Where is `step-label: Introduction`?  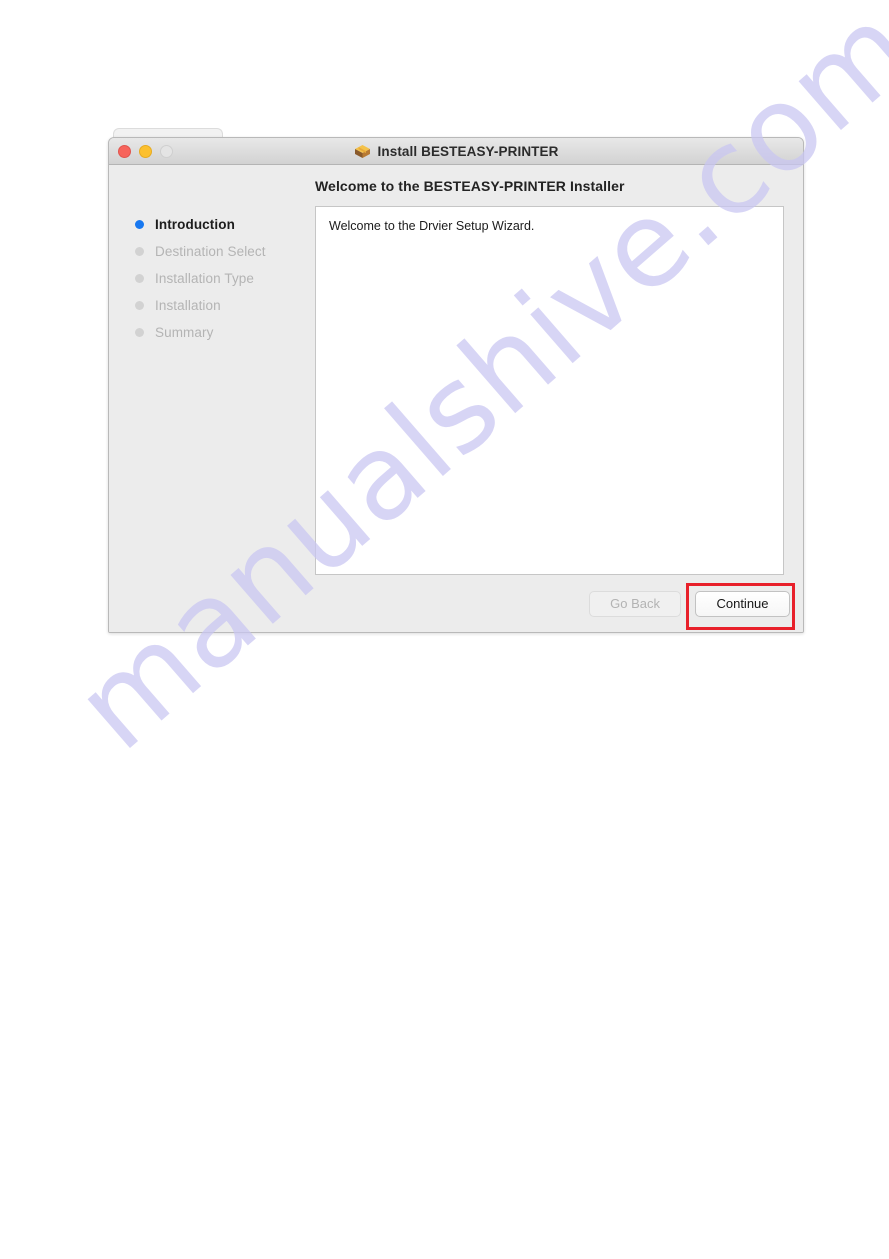
step-label: Introduction is located at coordinates (195, 224).